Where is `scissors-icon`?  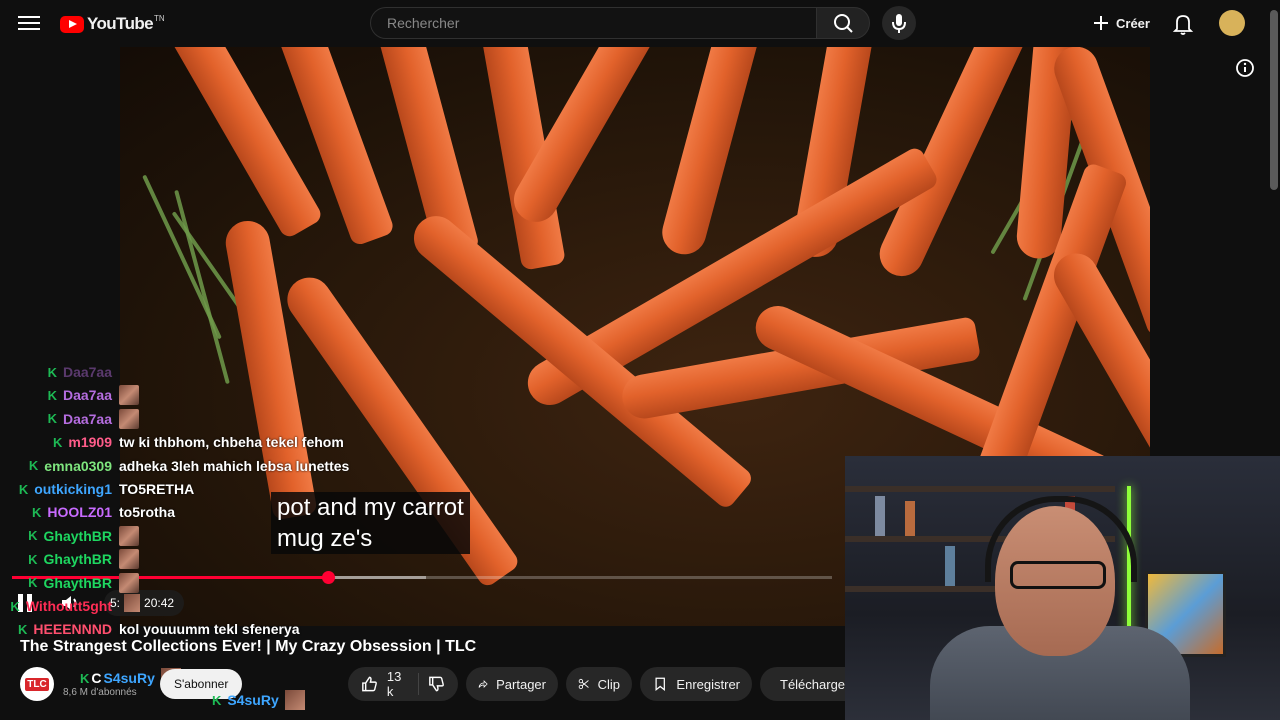
scissors-icon is located at coordinates (583, 684).